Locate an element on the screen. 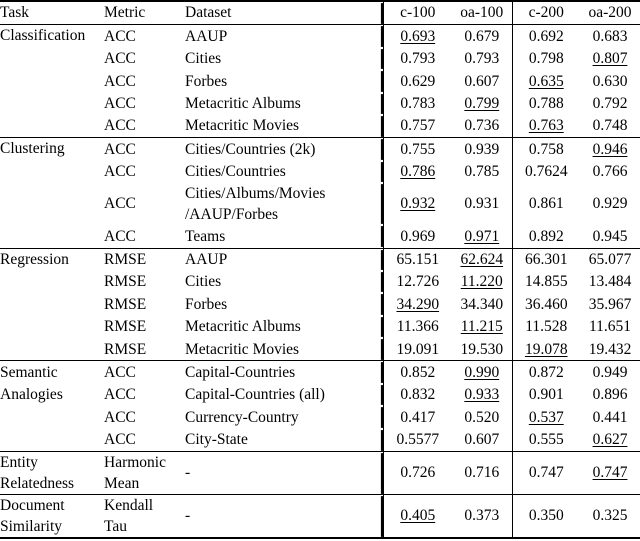 This screenshot has width=640, height=541. dataset: Forbes is located at coordinates (206, 81).